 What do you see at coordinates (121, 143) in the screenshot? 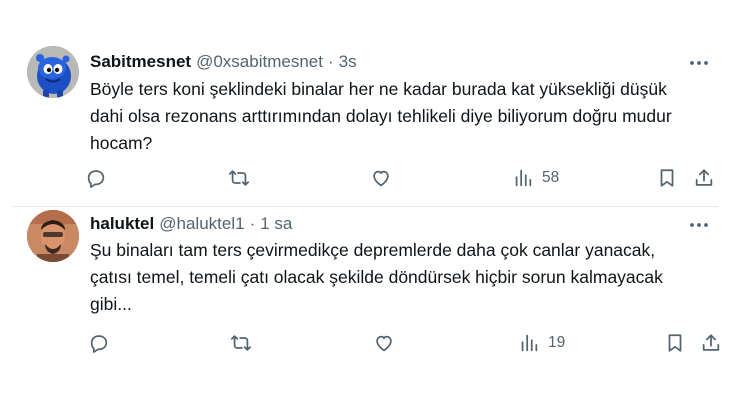
I see `tweet-text-line: hocam?` at bounding box center [121, 143].